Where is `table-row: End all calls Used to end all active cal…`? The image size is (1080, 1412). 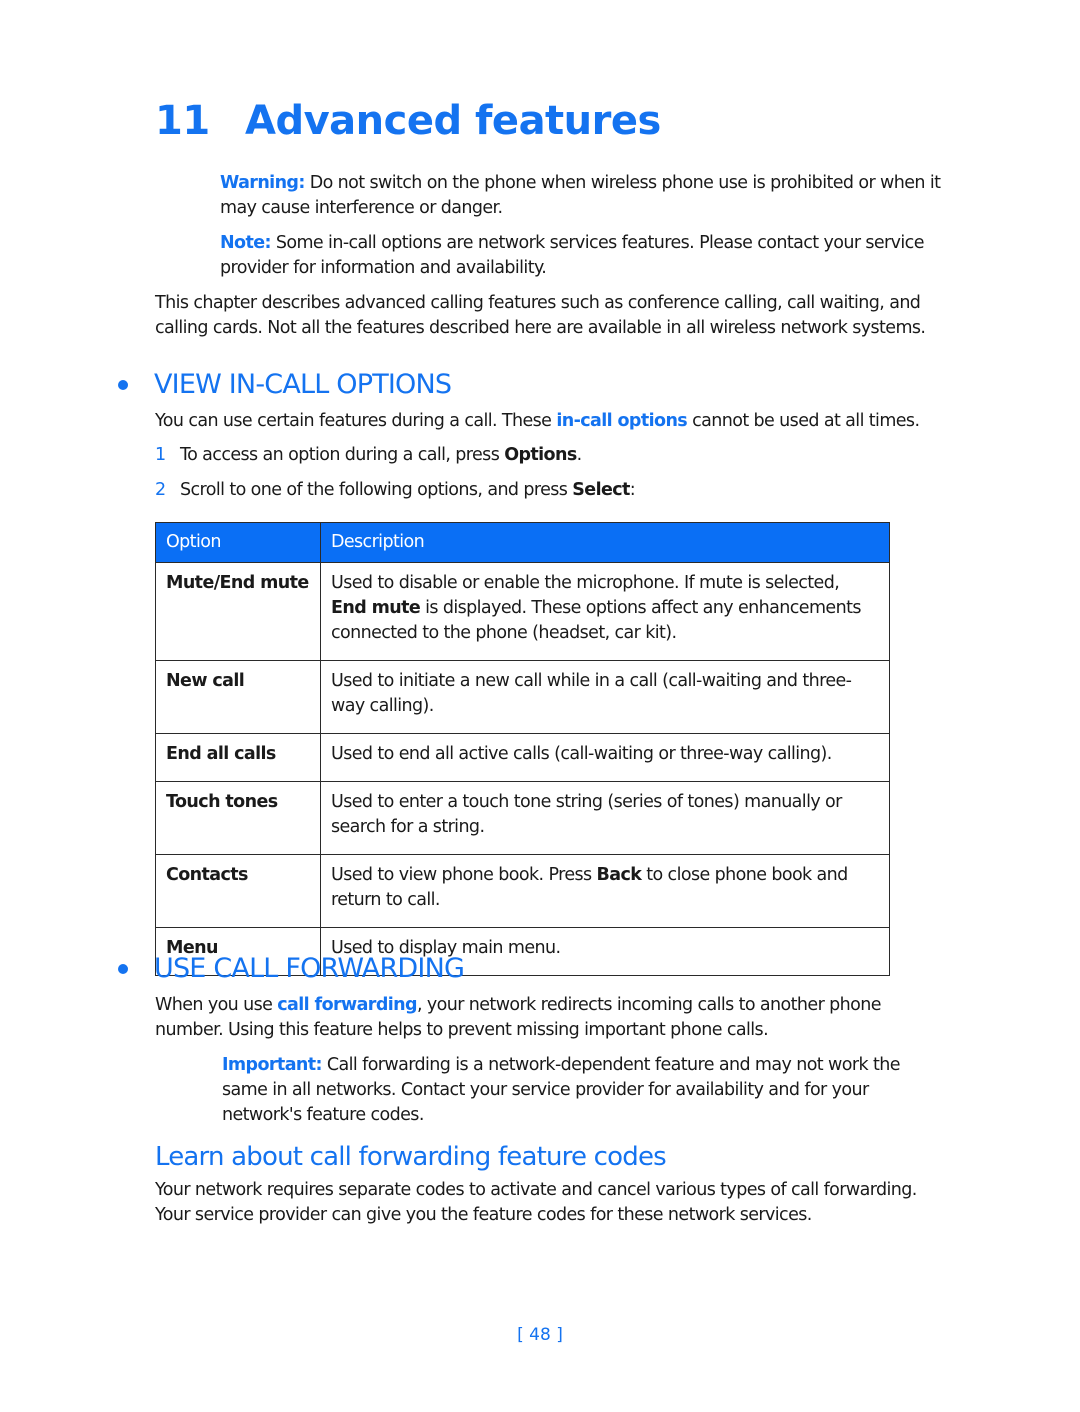
table-row: End all calls Used to end all active cal… is located at coordinates (522, 757).